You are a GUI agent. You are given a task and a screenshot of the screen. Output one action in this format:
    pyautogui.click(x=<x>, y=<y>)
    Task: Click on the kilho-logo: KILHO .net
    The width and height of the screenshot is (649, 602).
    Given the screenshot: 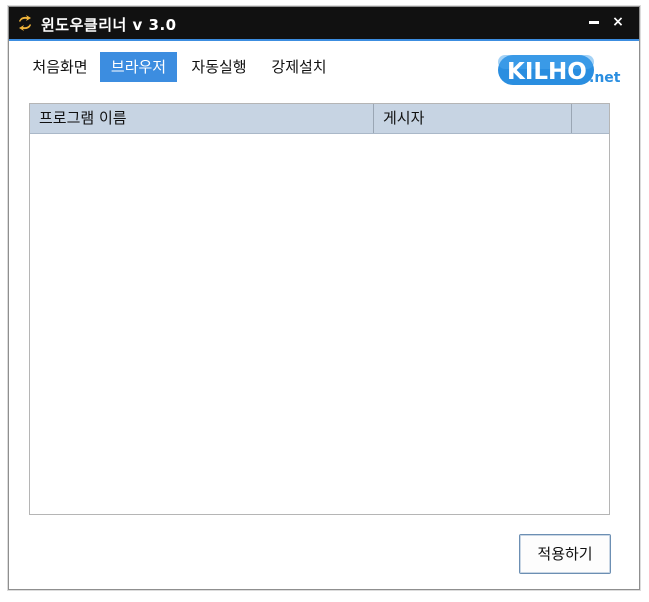 What is the action you would take?
    pyautogui.click(x=559, y=70)
    